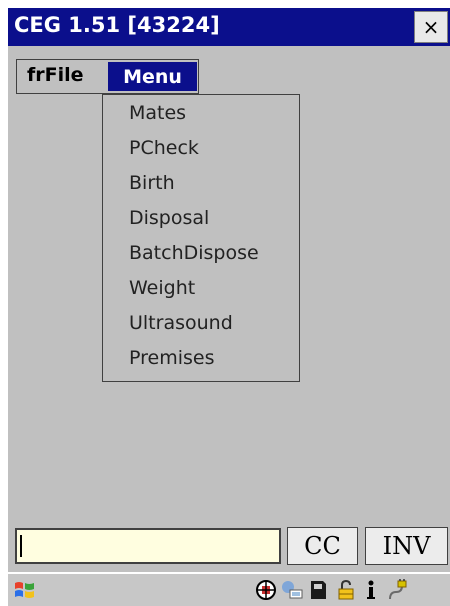 Image resolution: width=450 pixels, height=606 pixels. What do you see at coordinates (162, 288) in the screenshot?
I see `menu-item-weight: Weight` at bounding box center [162, 288].